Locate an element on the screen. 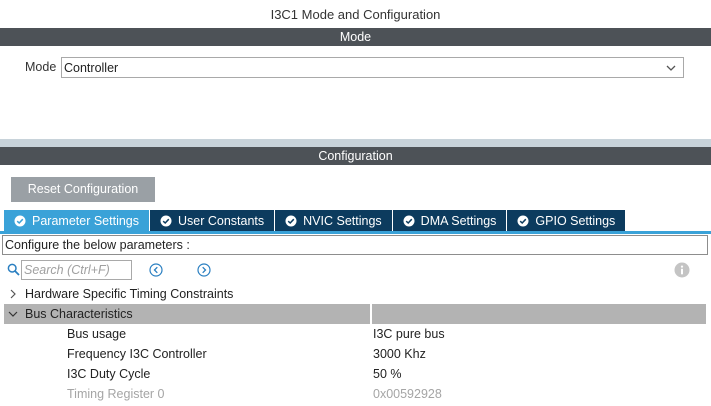 This screenshot has width=711, height=406. tab-user-constants: User Constants is located at coordinates (213, 221).